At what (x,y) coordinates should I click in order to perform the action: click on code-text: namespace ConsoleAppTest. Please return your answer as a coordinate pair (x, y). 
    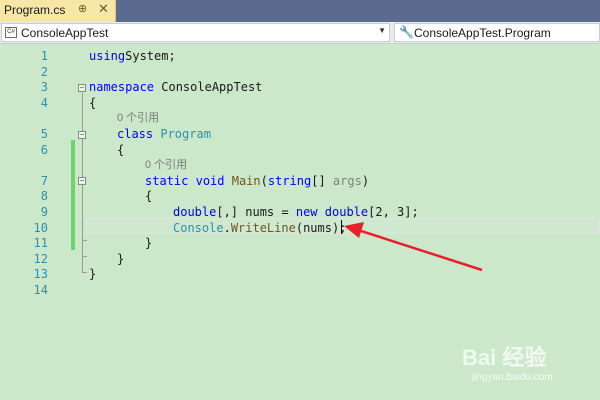
    Looking at the image, I should click on (175, 87).